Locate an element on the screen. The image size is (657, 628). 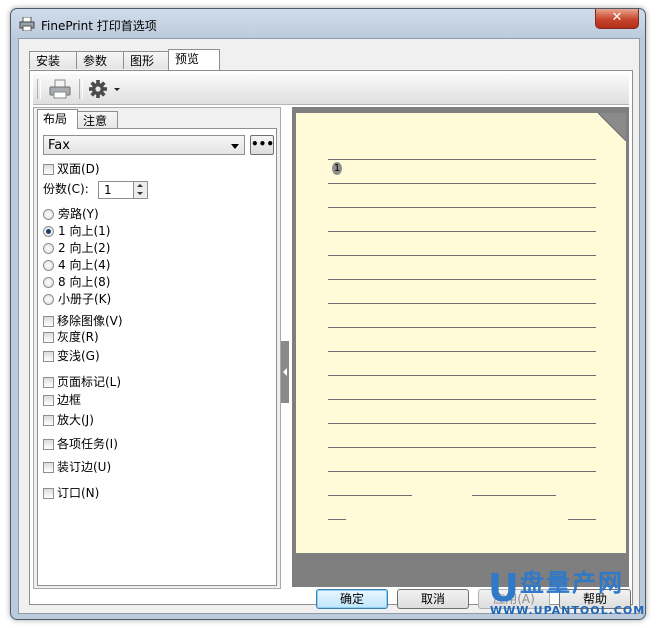
cancel-button: 取消 is located at coordinates (433, 599).